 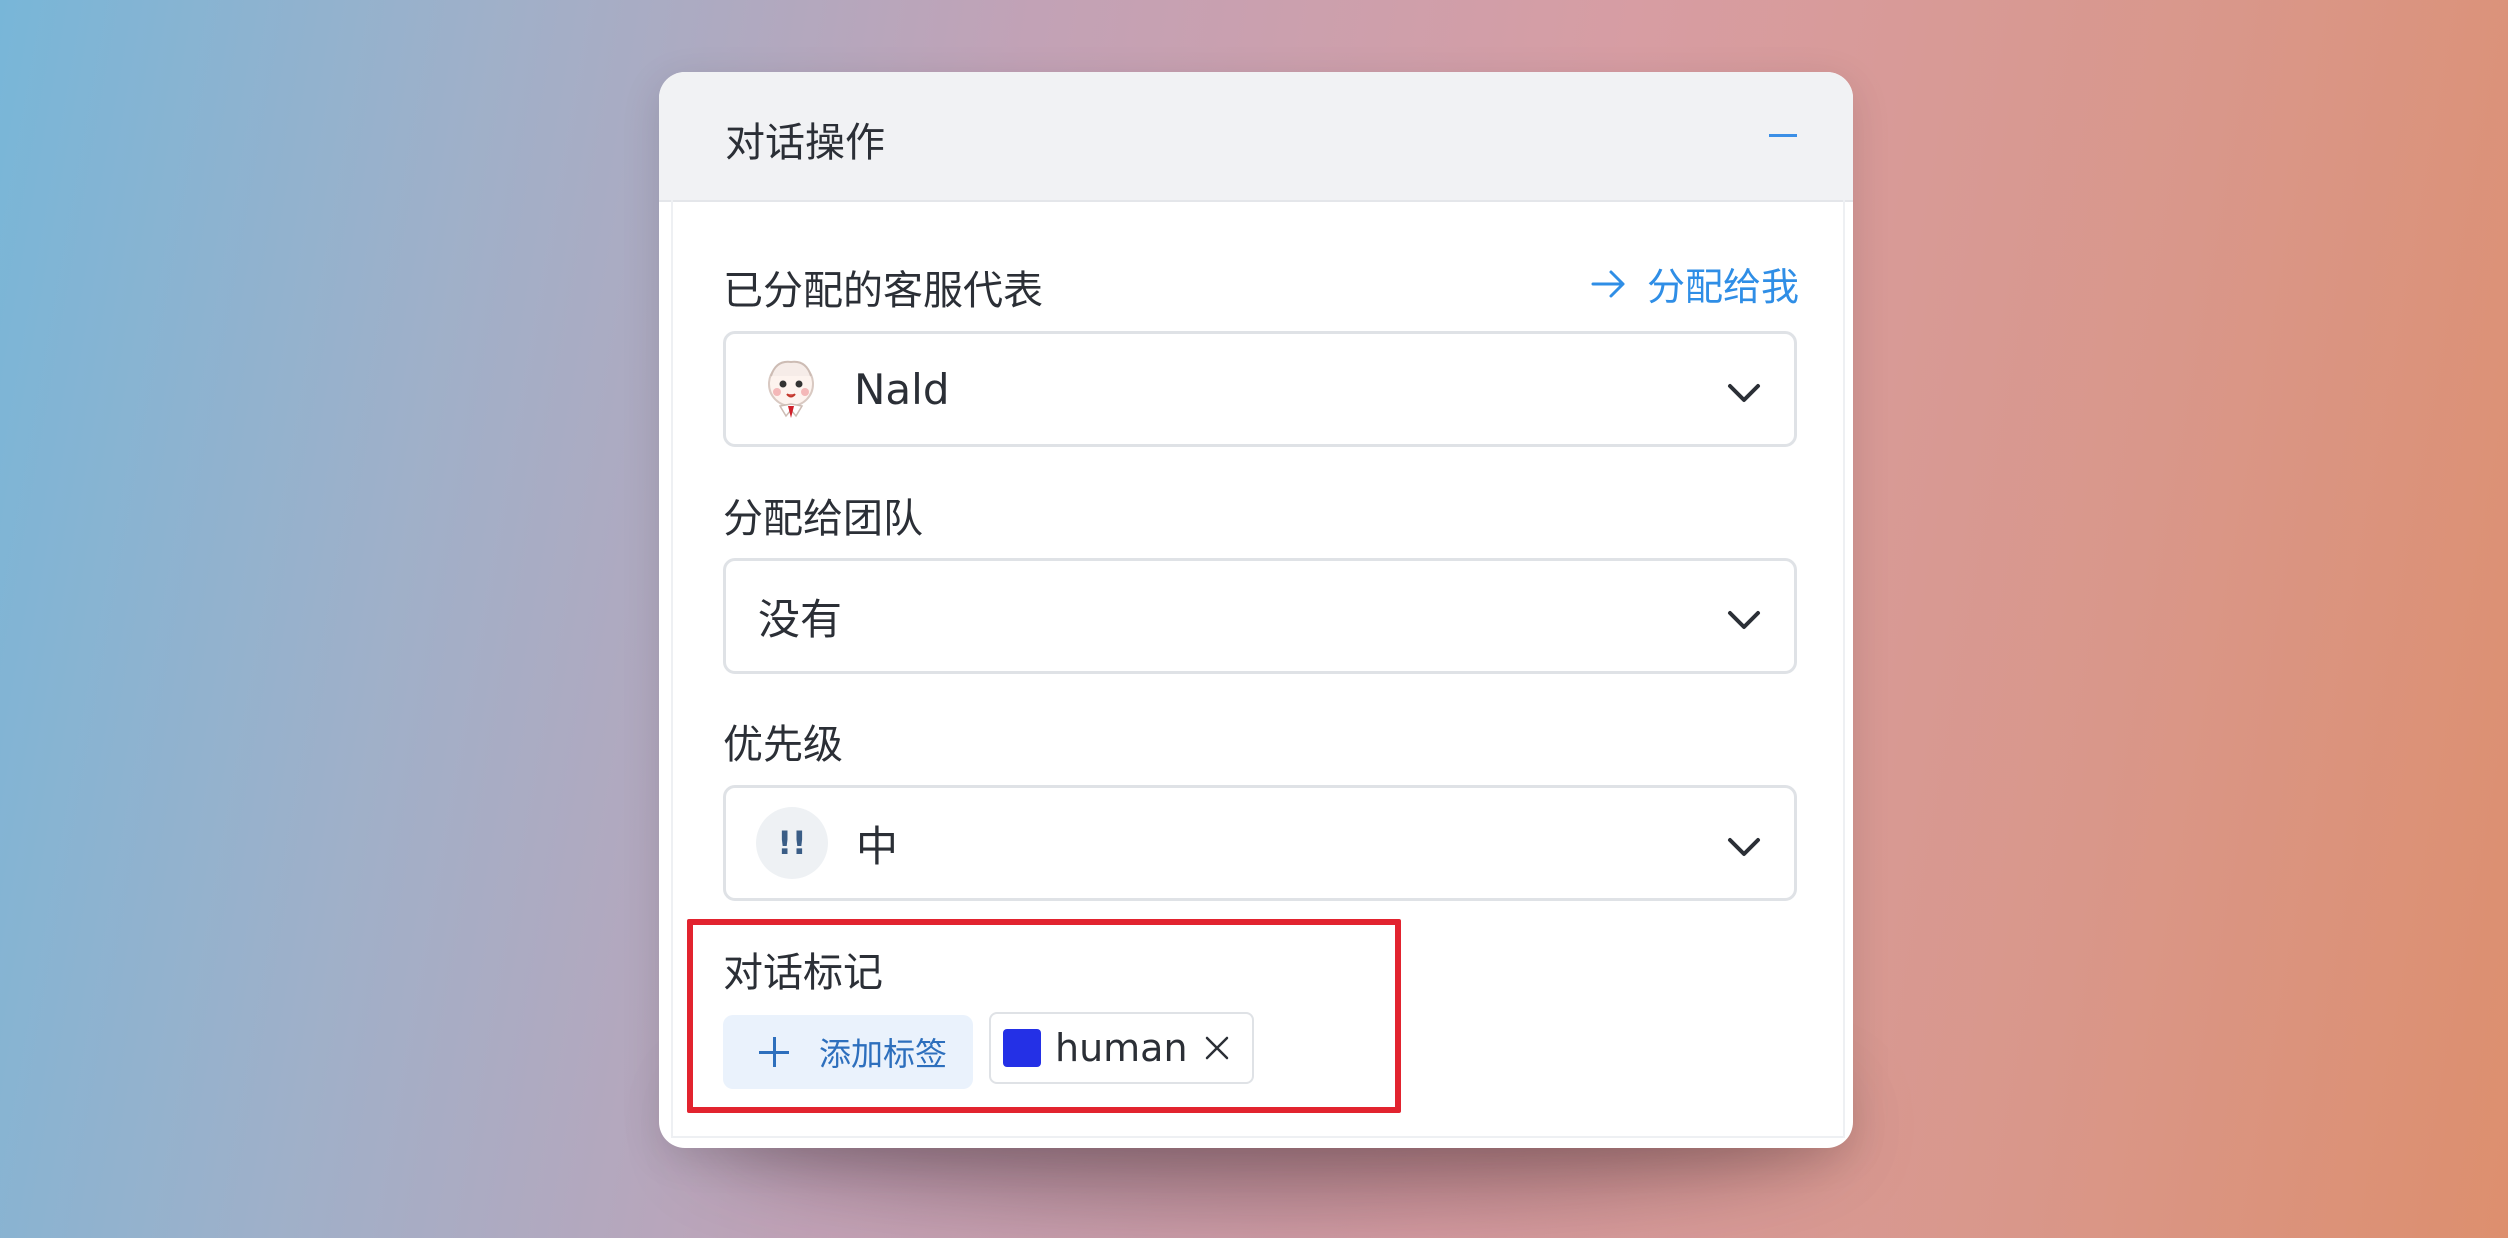 What do you see at coordinates (1608, 283) in the screenshot?
I see `arrow-right-icon` at bounding box center [1608, 283].